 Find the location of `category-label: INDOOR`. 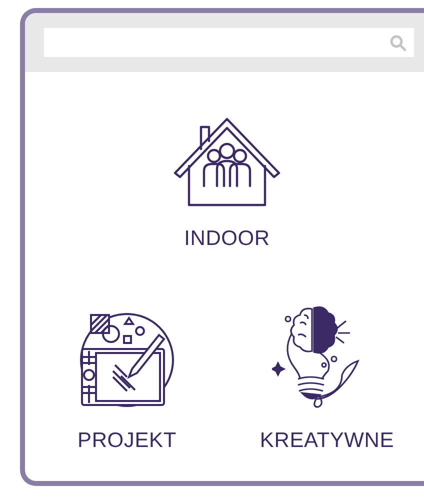

category-label: INDOOR is located at coordinates (227, 239).